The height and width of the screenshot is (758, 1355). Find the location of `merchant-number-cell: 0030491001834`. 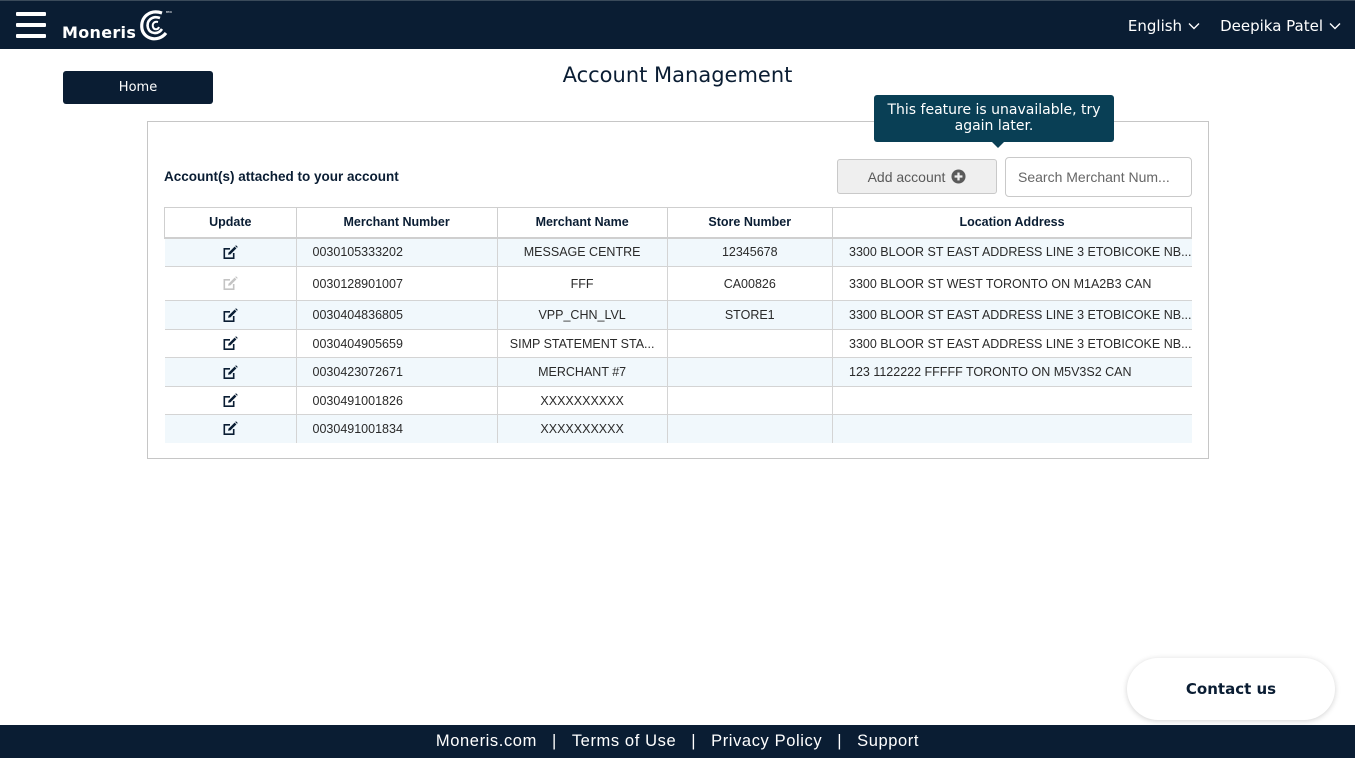

merchant-number-cell: 0030491001834 is located at coordinates (396, 428).